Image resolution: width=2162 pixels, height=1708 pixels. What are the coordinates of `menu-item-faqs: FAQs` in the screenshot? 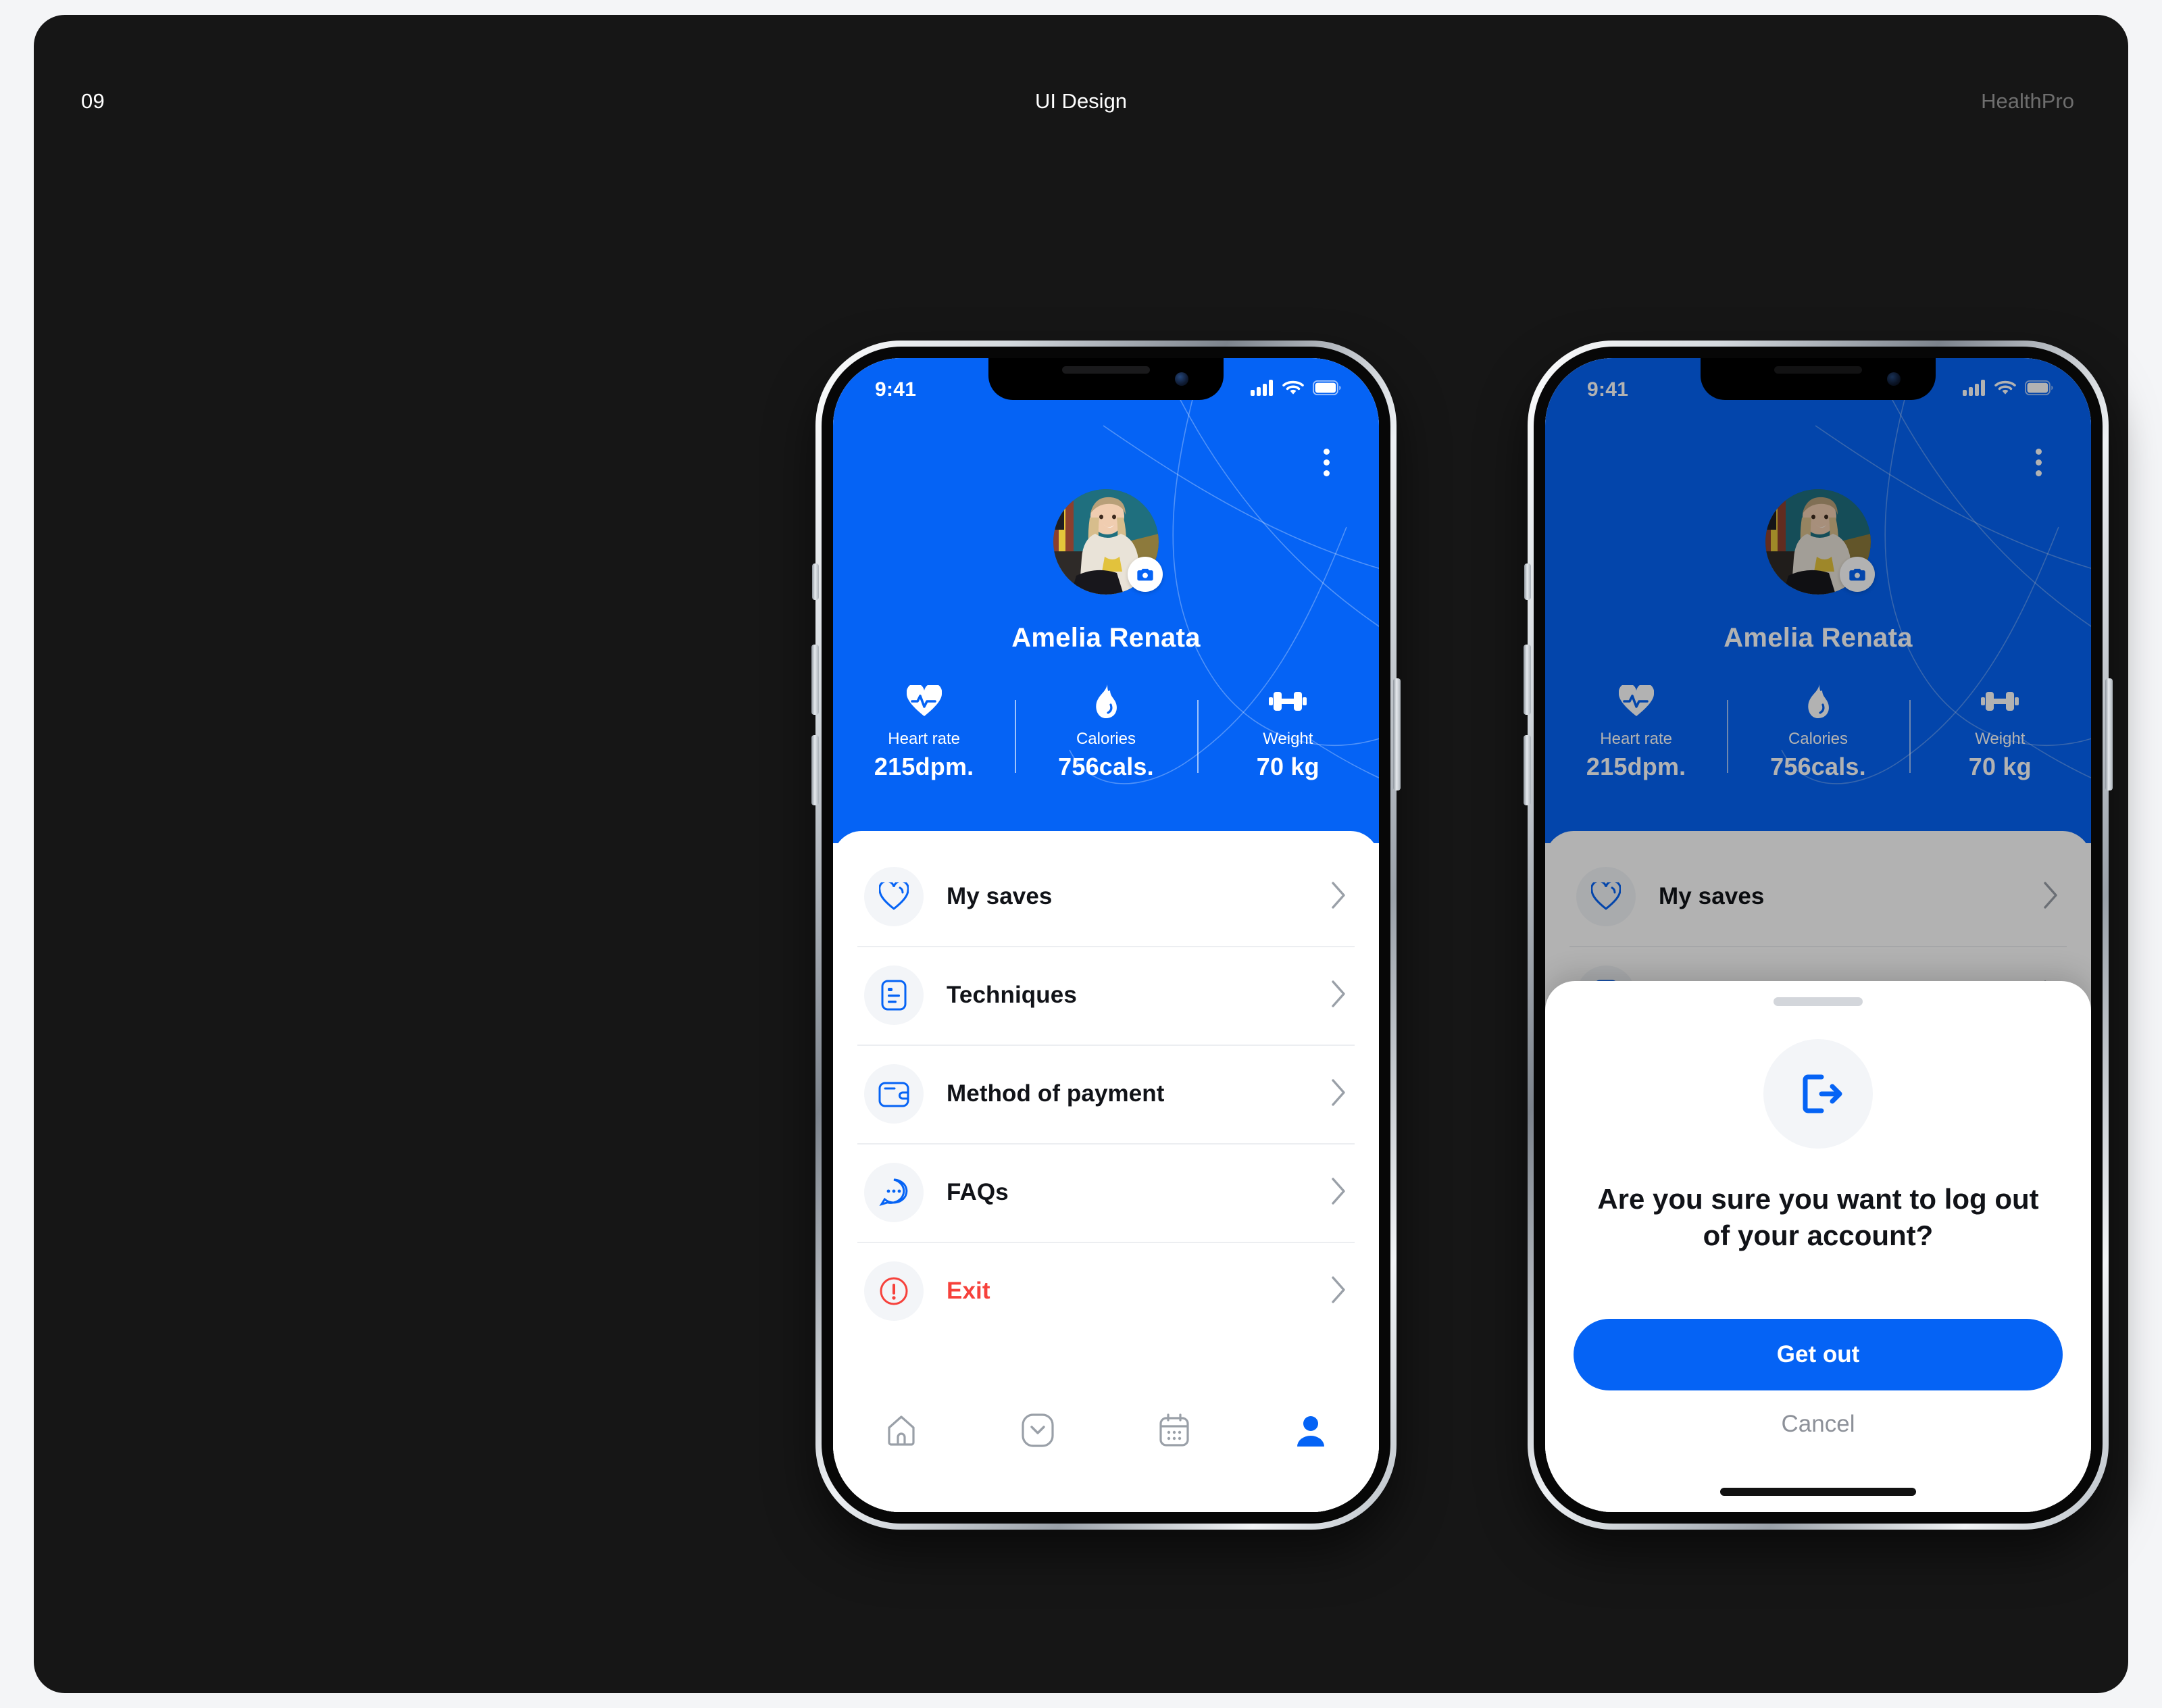 It's located at (1106, 1193).